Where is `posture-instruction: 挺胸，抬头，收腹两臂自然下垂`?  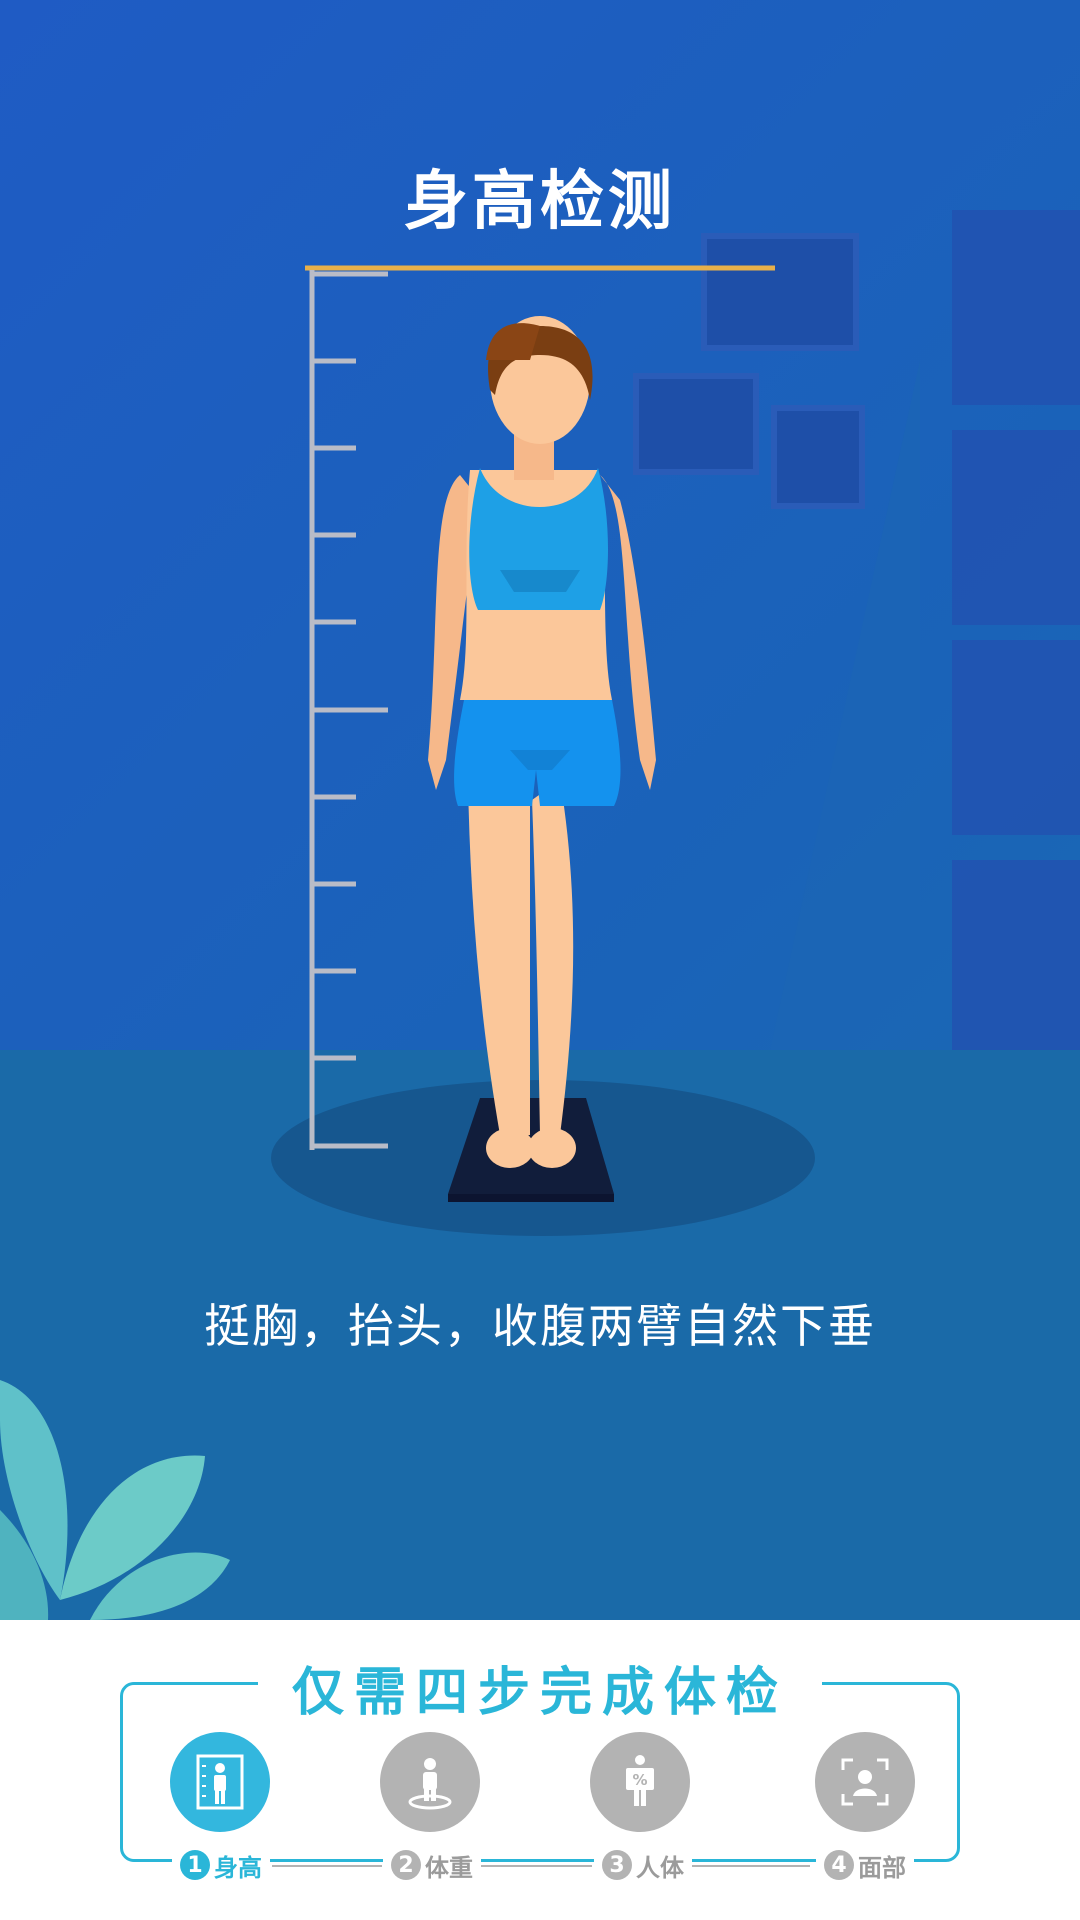
posture-instruction: 挺胸，抬头，收腹两臂自然下垂 is located at coordinates (540, 1326).